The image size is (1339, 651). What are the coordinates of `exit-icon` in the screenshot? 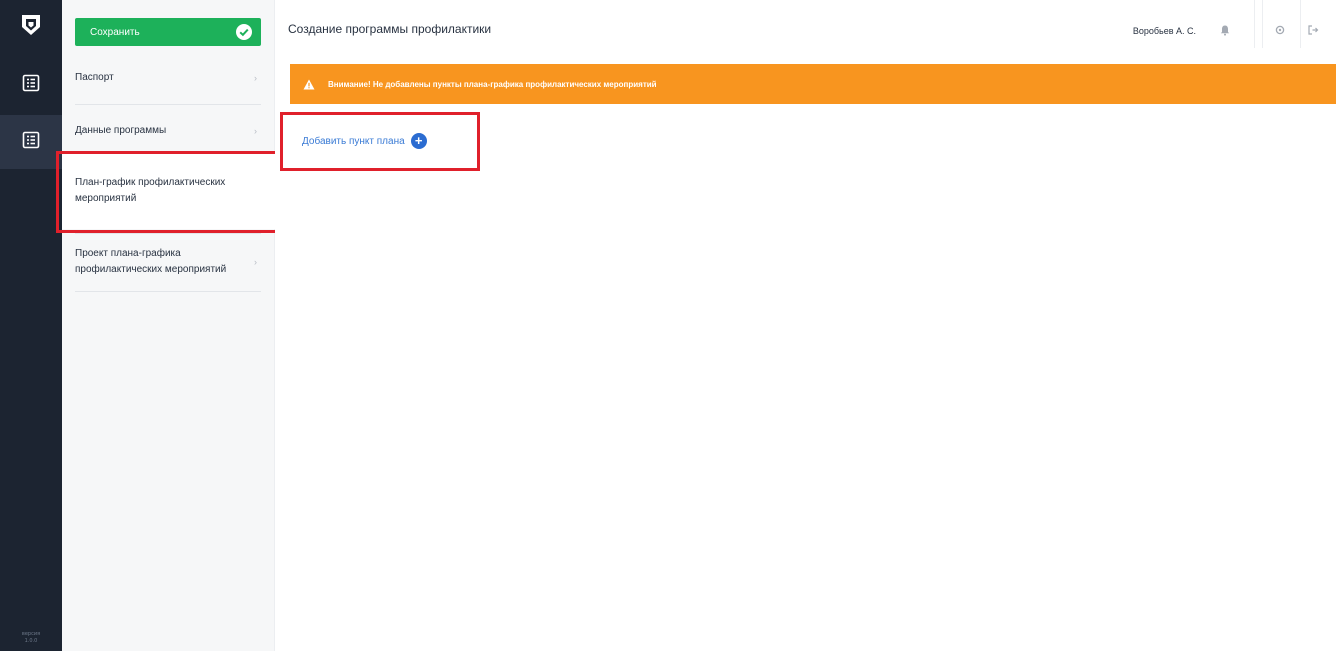 It's located at (1313, 30).